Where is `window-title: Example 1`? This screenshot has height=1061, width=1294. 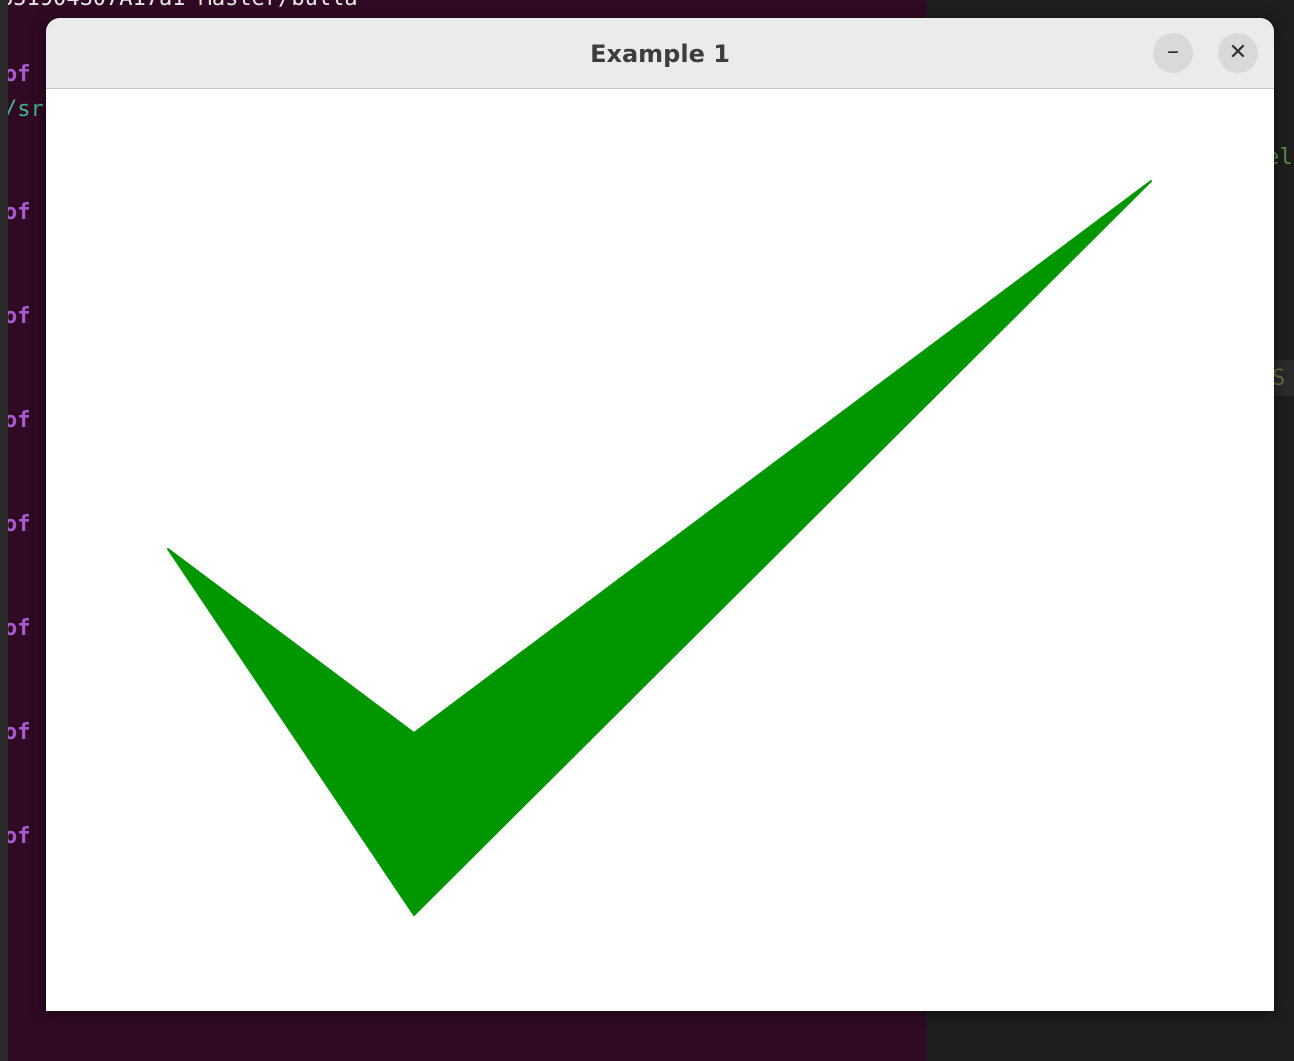
window-title: Example 1 is located at coordinates (660, 54).